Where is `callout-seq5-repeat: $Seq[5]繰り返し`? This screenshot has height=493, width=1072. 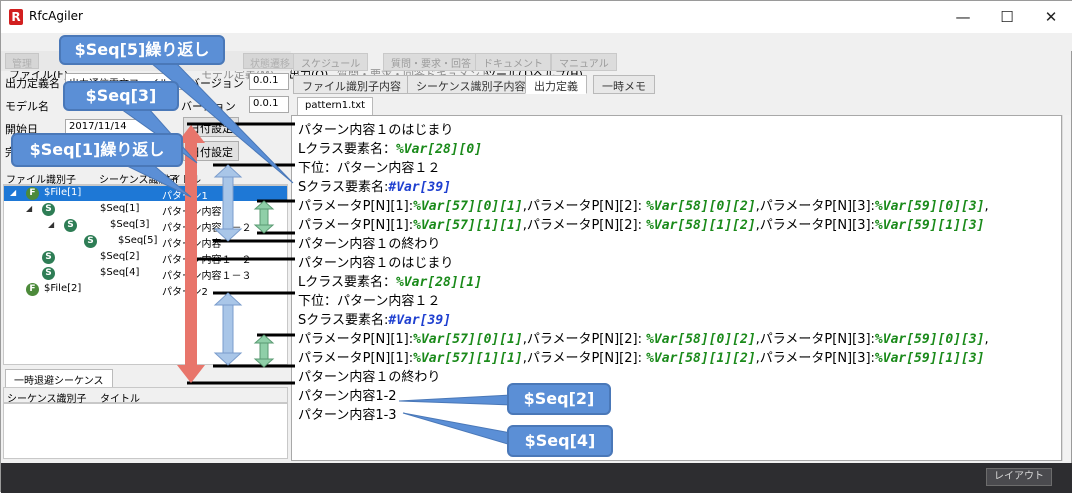 callout-seq5-repeat: $Seq[5]繰り返し is located at coordinates (142, 50).